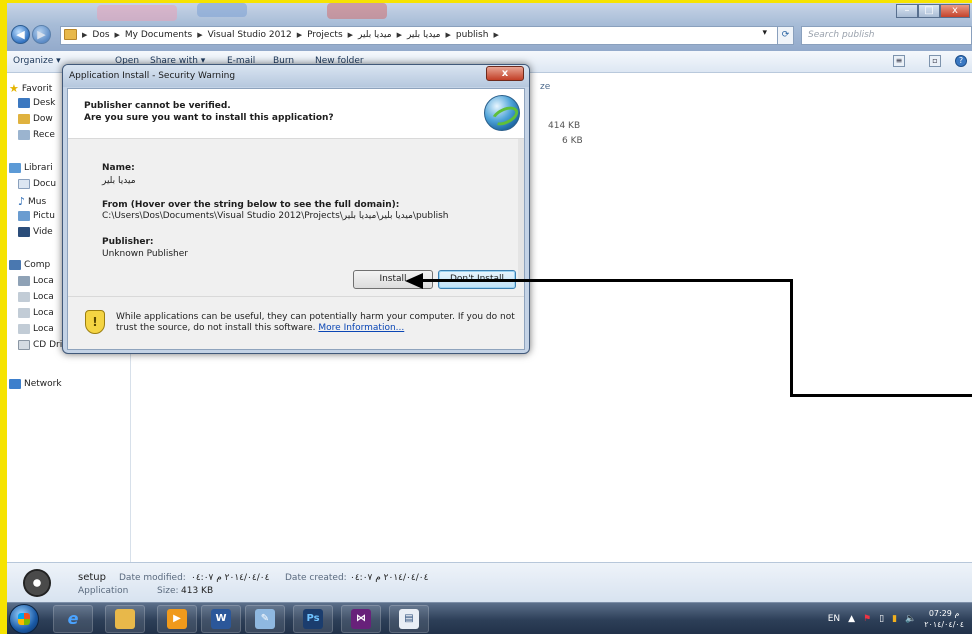  What do you see at coordinates (834, 619) in the screenshot?
I see `language-indicator: EN` at bounding box center [834, 619].